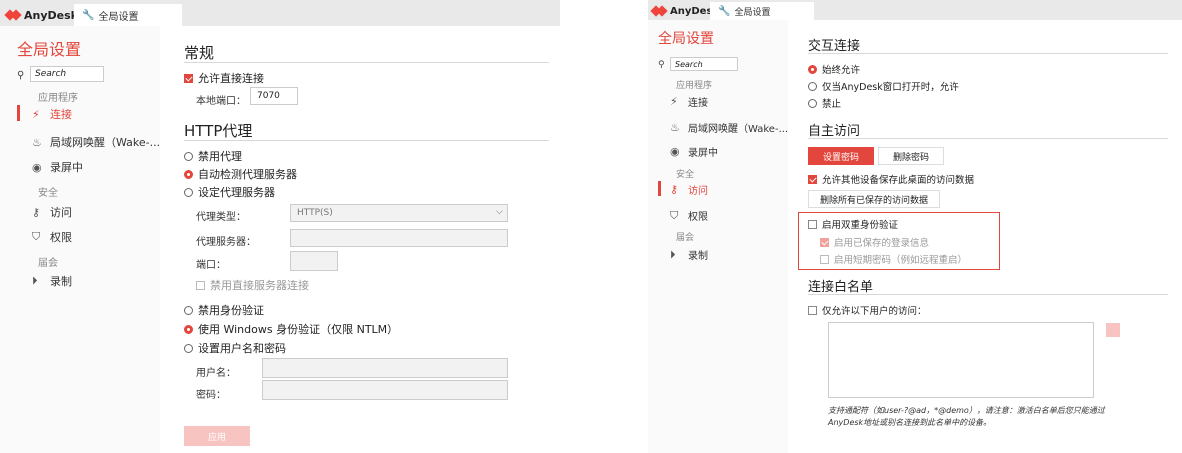 The width and height of the screenshot is (1182, 453). What do you see at coordinates (315, 213) in the screenshot?
I see `proxy-type-value: HTTP(S)` at bounding box center [315, 213].